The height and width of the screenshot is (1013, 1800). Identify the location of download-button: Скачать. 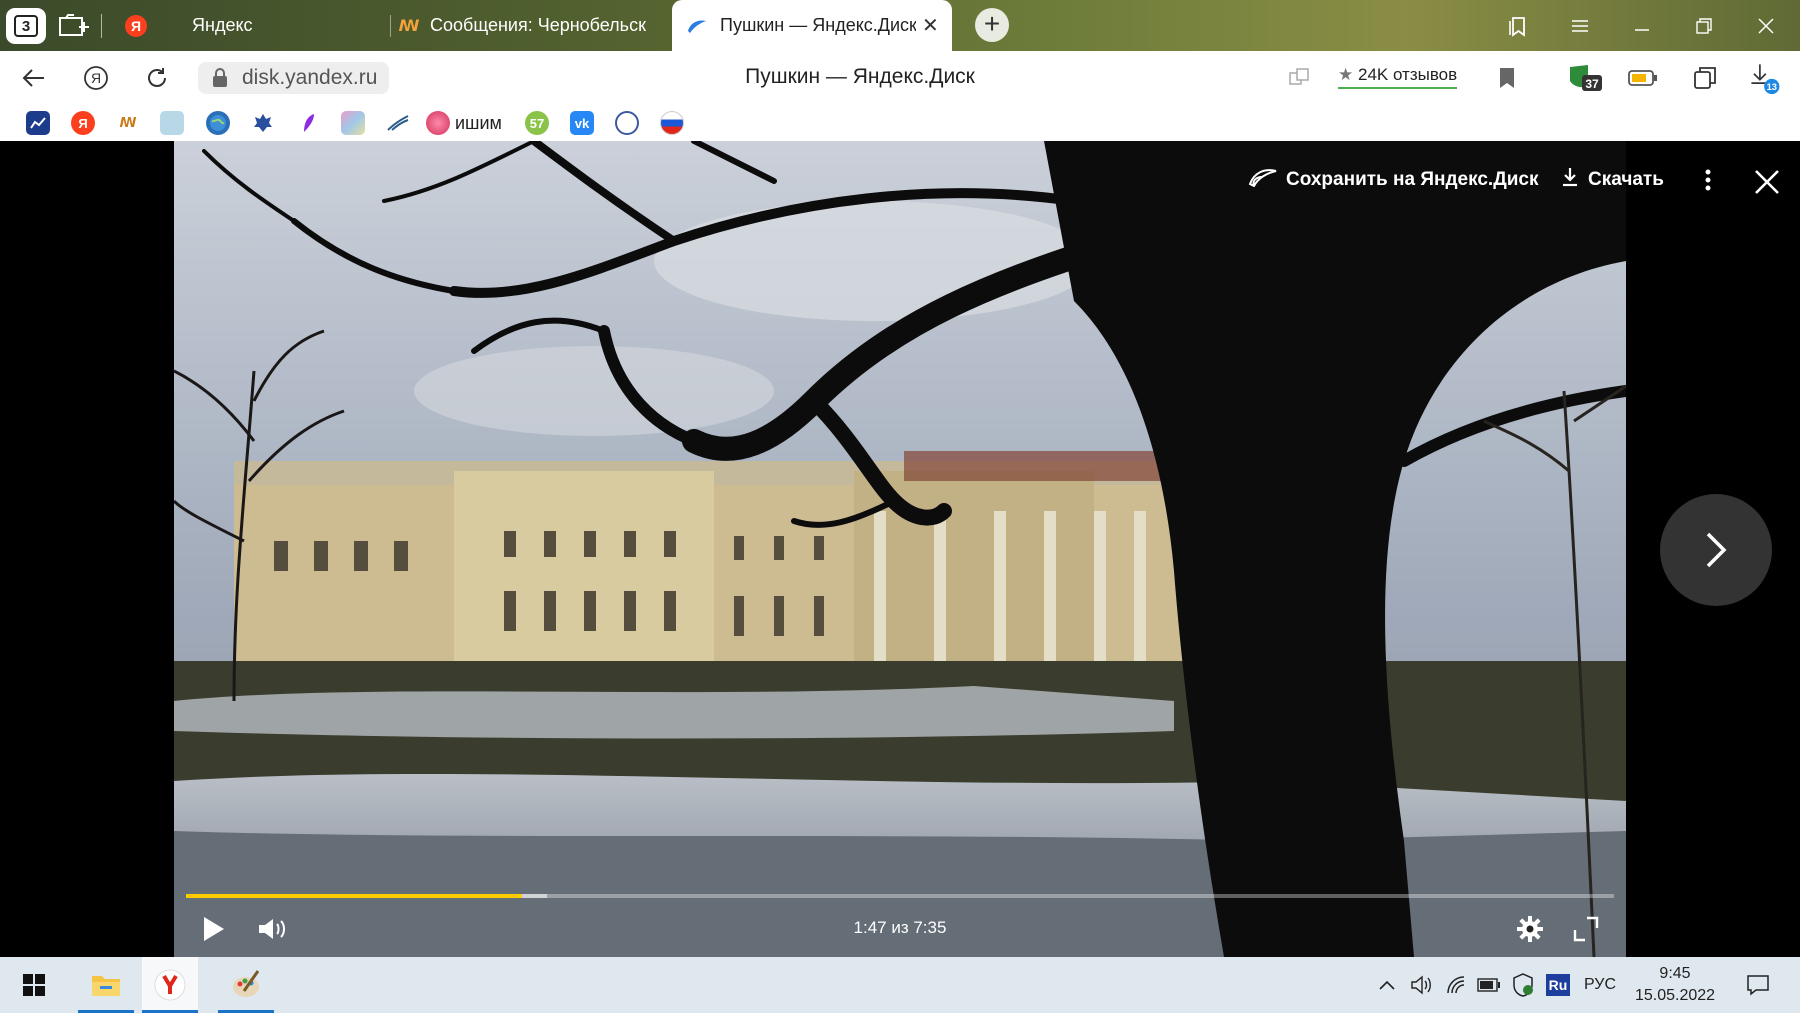
(1613, 180).